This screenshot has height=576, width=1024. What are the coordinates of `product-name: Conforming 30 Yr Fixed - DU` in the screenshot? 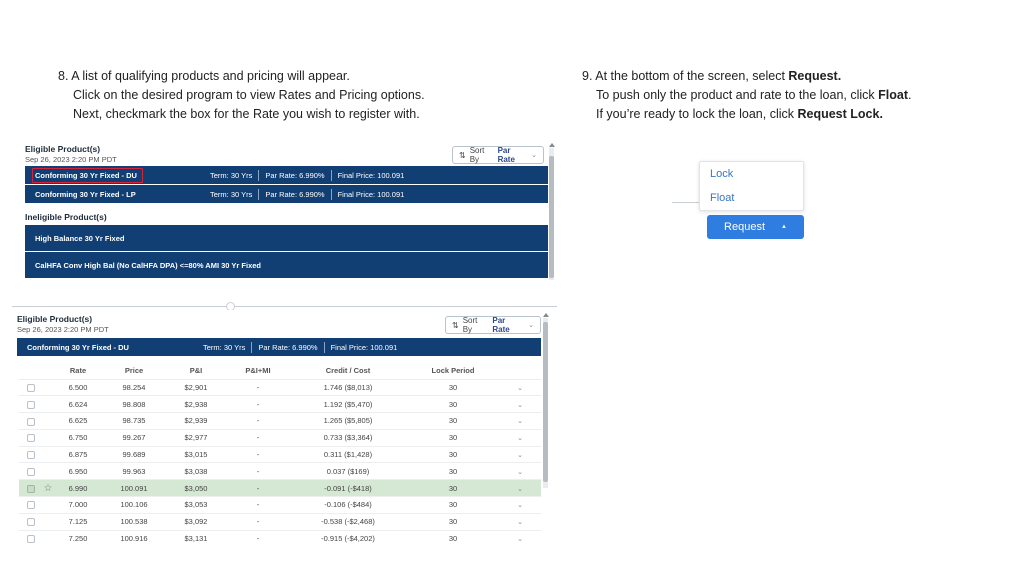 It's located at (78, 347).